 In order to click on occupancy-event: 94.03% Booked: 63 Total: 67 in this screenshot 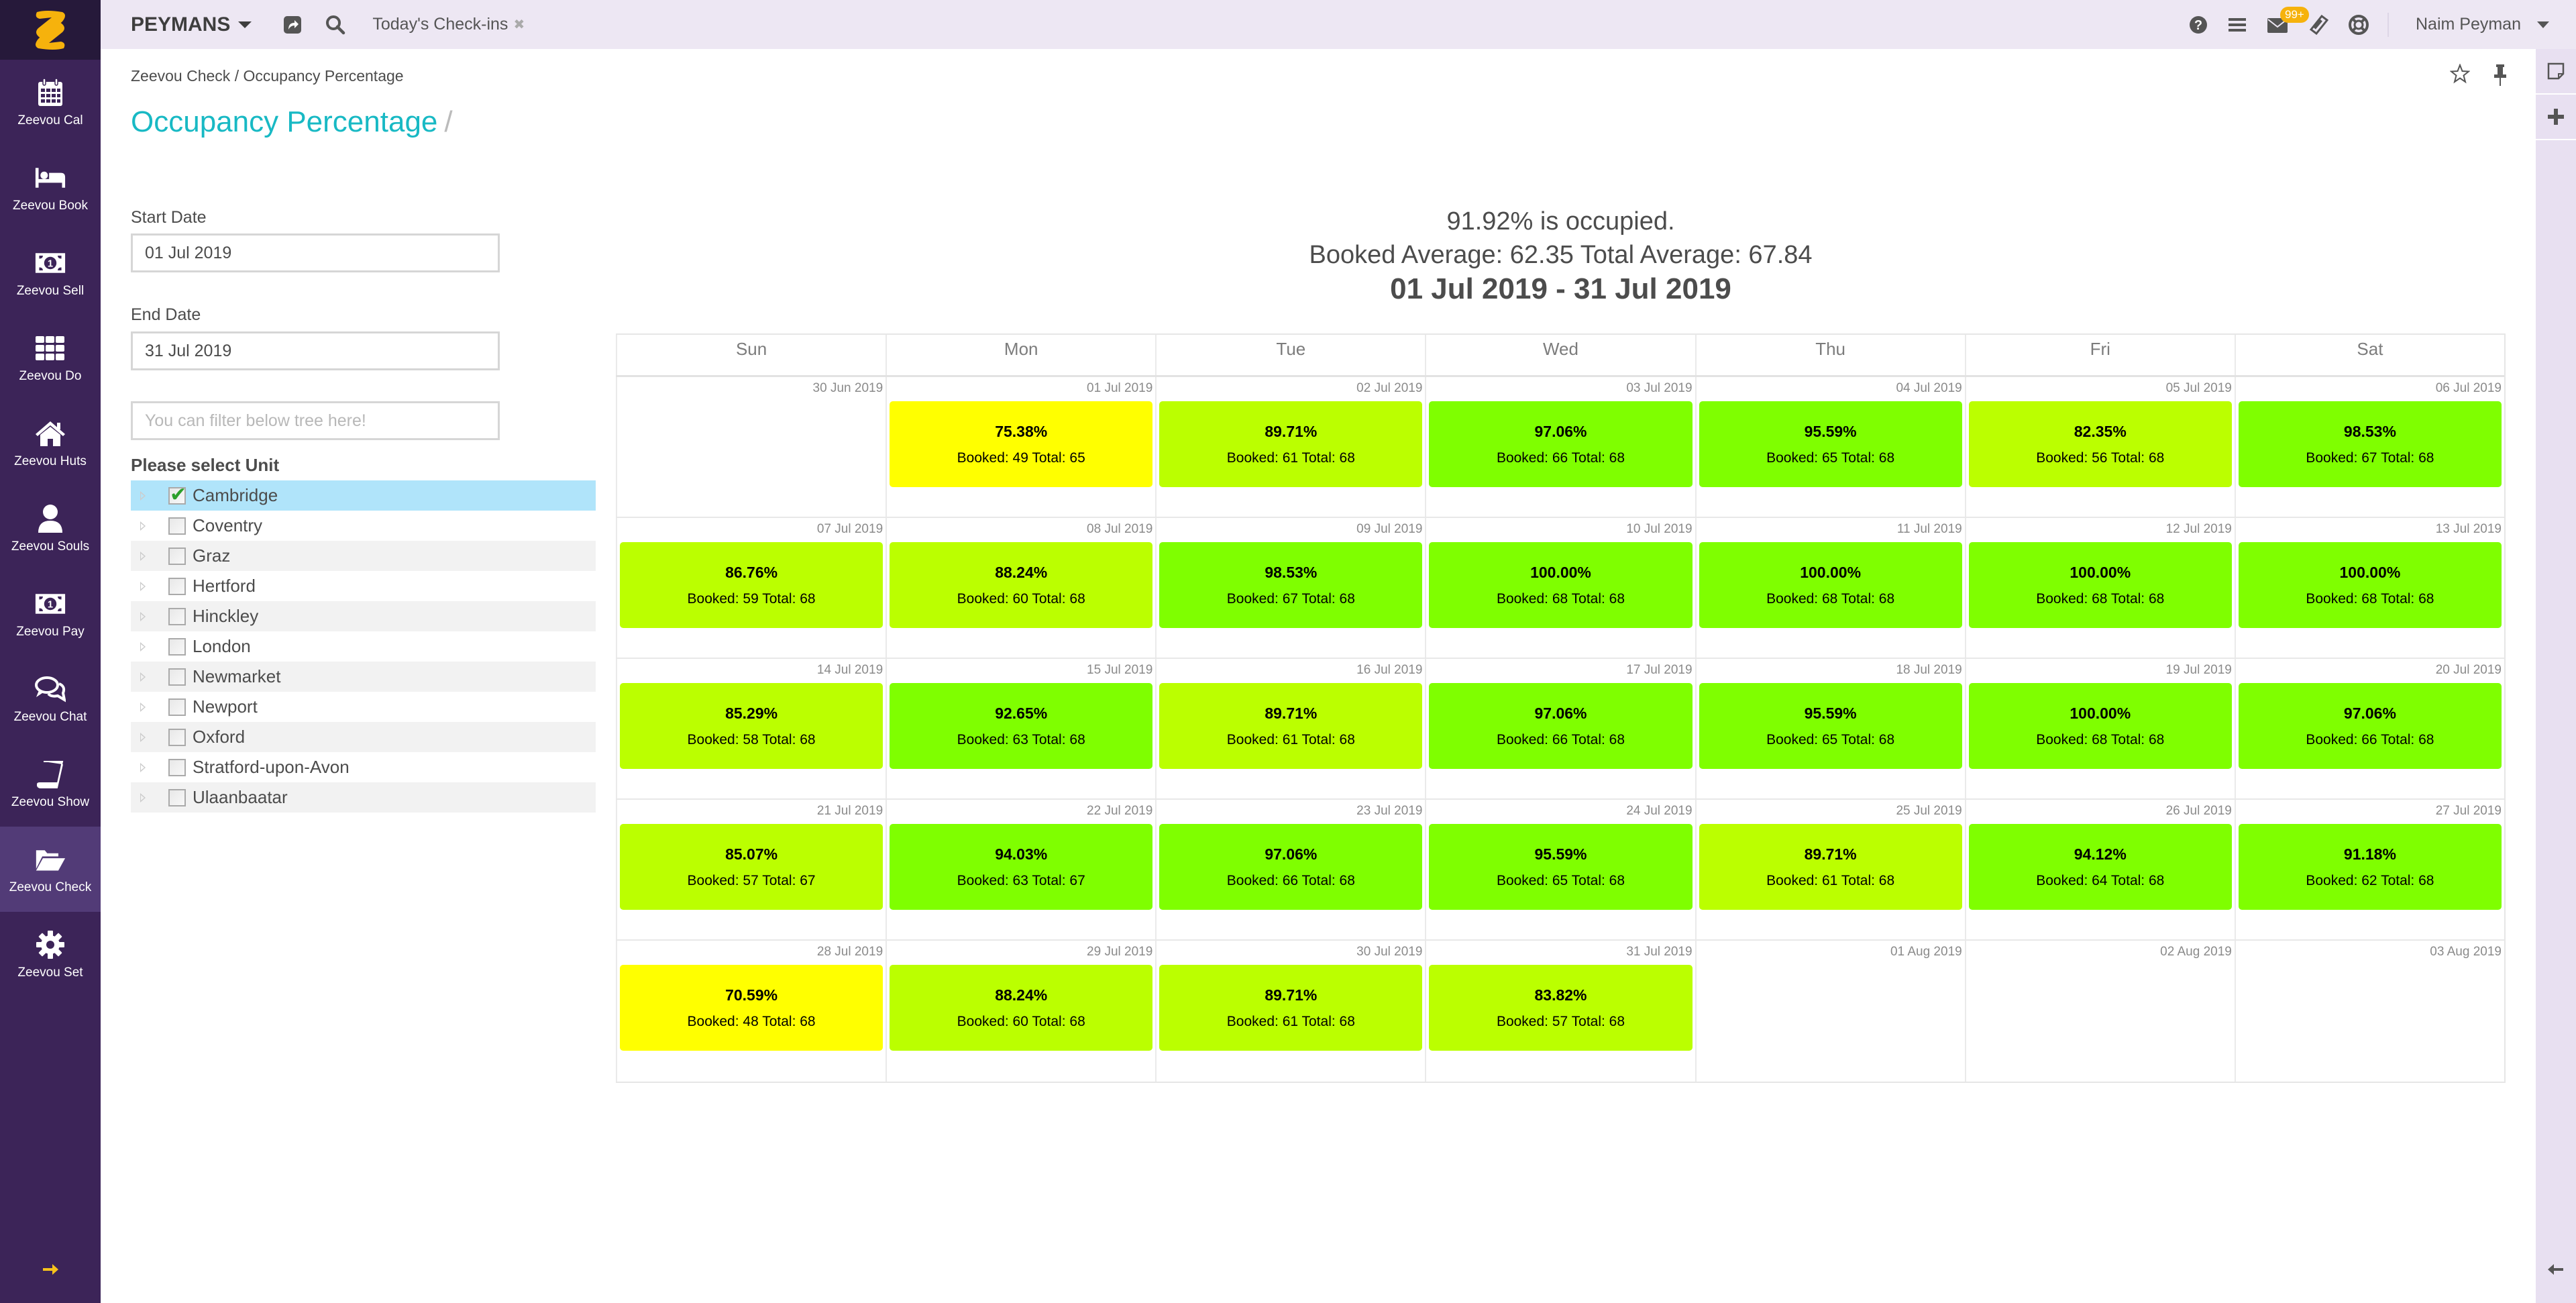, I will do `click(1021, 867)`.